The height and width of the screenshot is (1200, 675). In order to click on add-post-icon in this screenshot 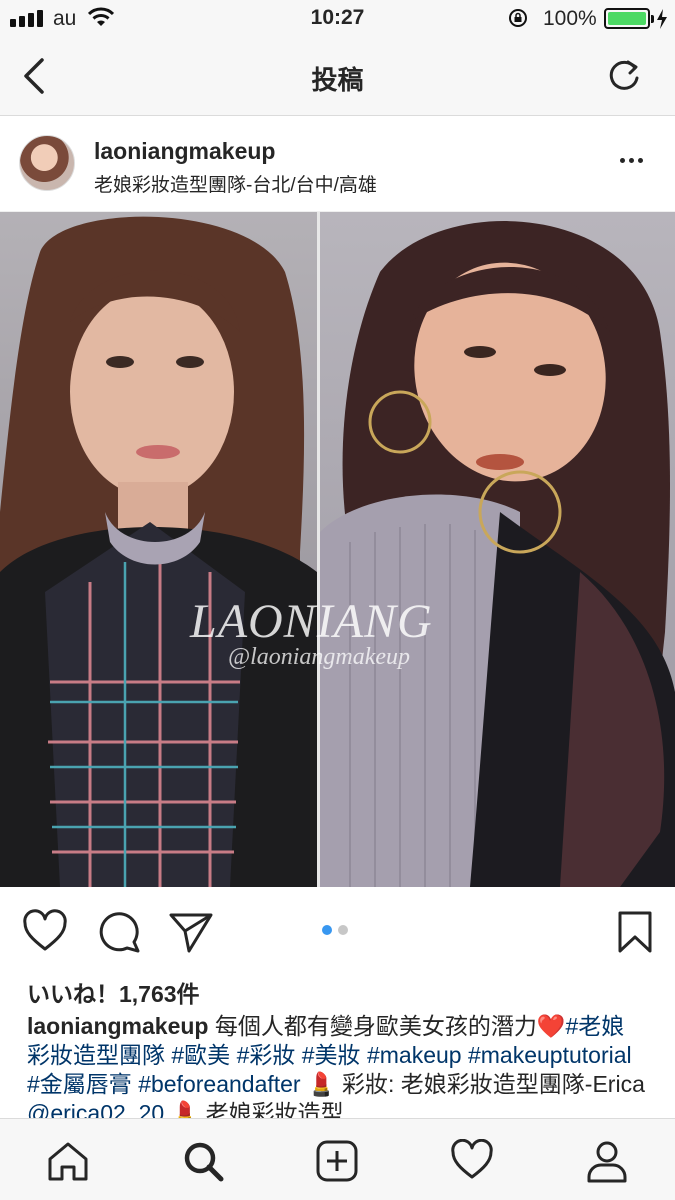, I will do `click(337, 1161)`.